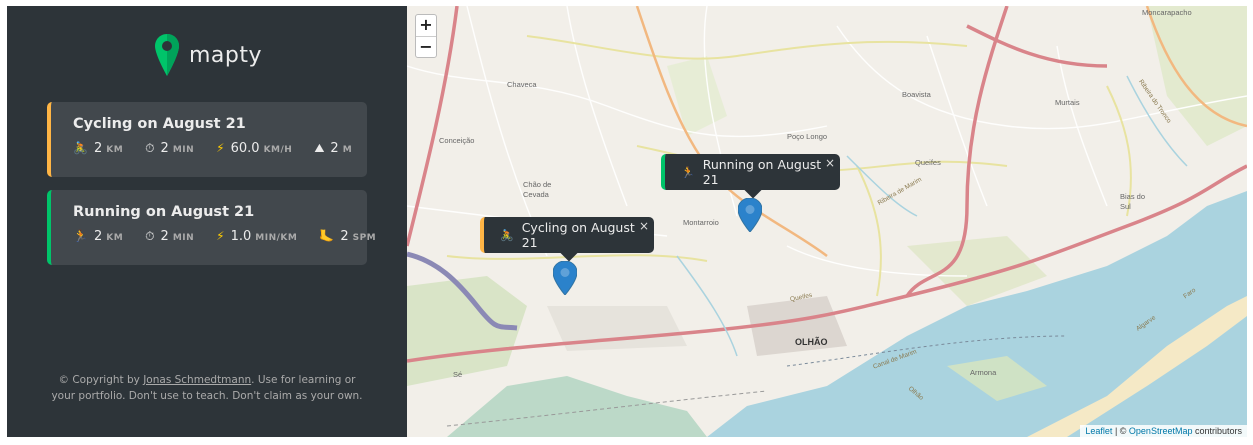 The height and width of the screenshot is (445, 1253). I want to click on cadence-unit: spm, so click(364, 238).